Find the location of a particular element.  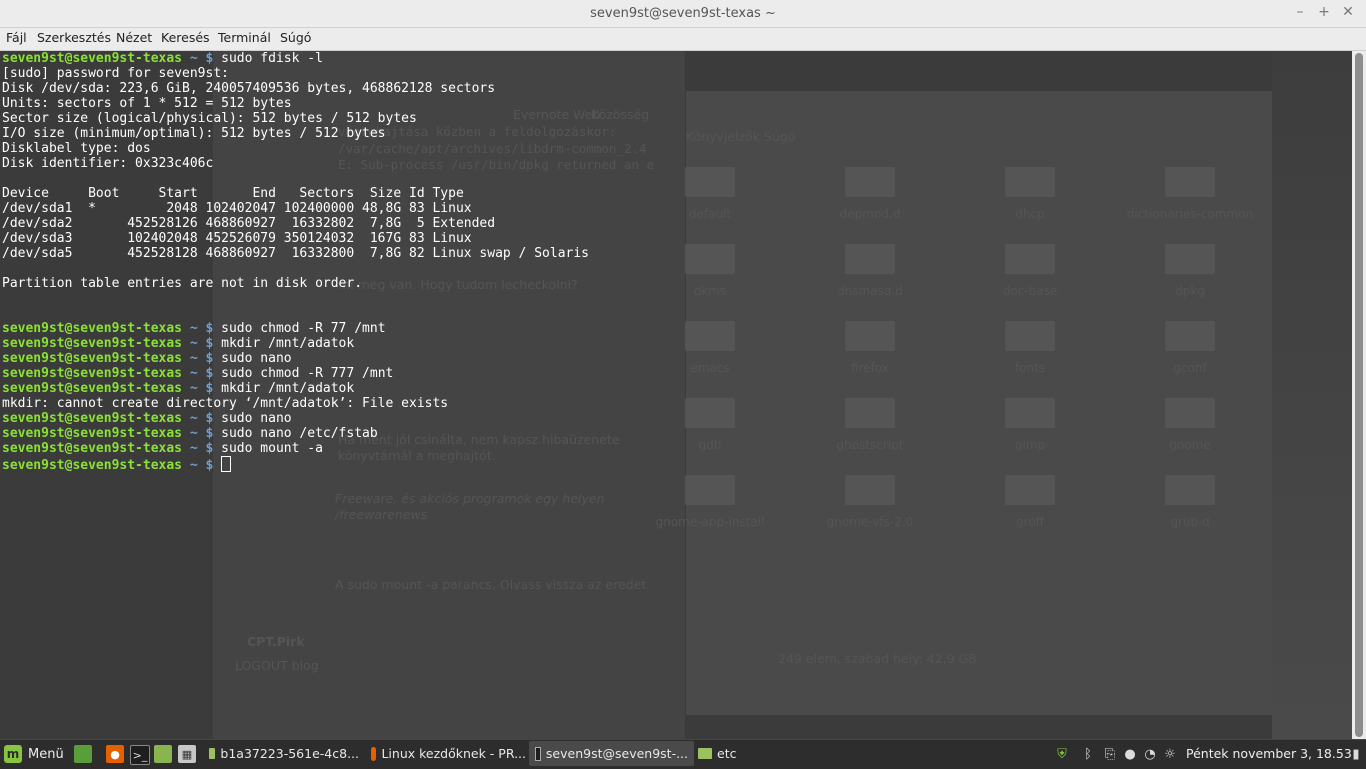

show-desktop-icon is located at coordinates (83, 754).